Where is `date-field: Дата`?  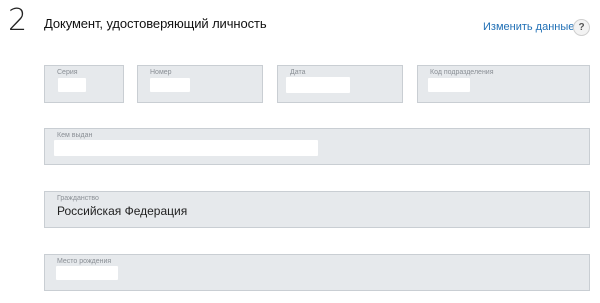
date-field: Дата is located at coordinates (340, 84).